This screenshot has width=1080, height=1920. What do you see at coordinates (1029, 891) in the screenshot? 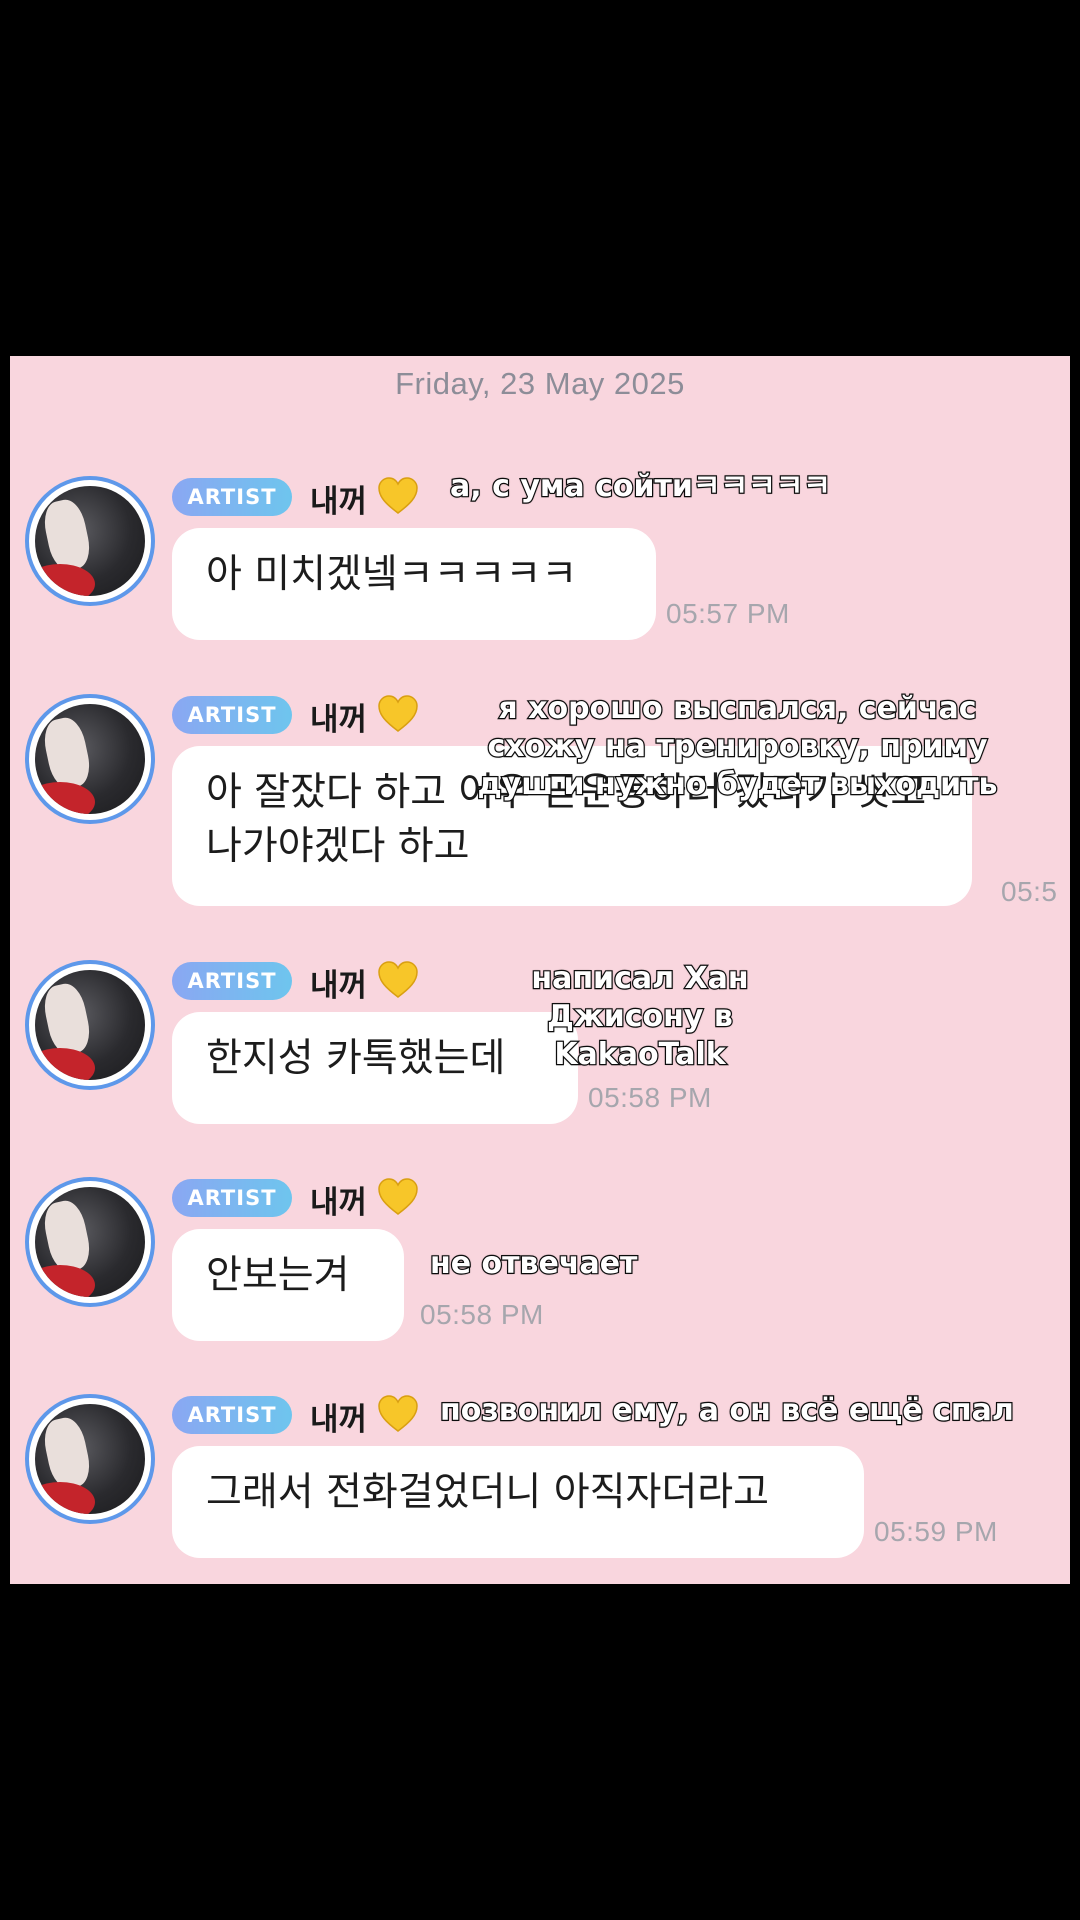
I see `message-time: 05:5` at bounding box center [1029, 891].